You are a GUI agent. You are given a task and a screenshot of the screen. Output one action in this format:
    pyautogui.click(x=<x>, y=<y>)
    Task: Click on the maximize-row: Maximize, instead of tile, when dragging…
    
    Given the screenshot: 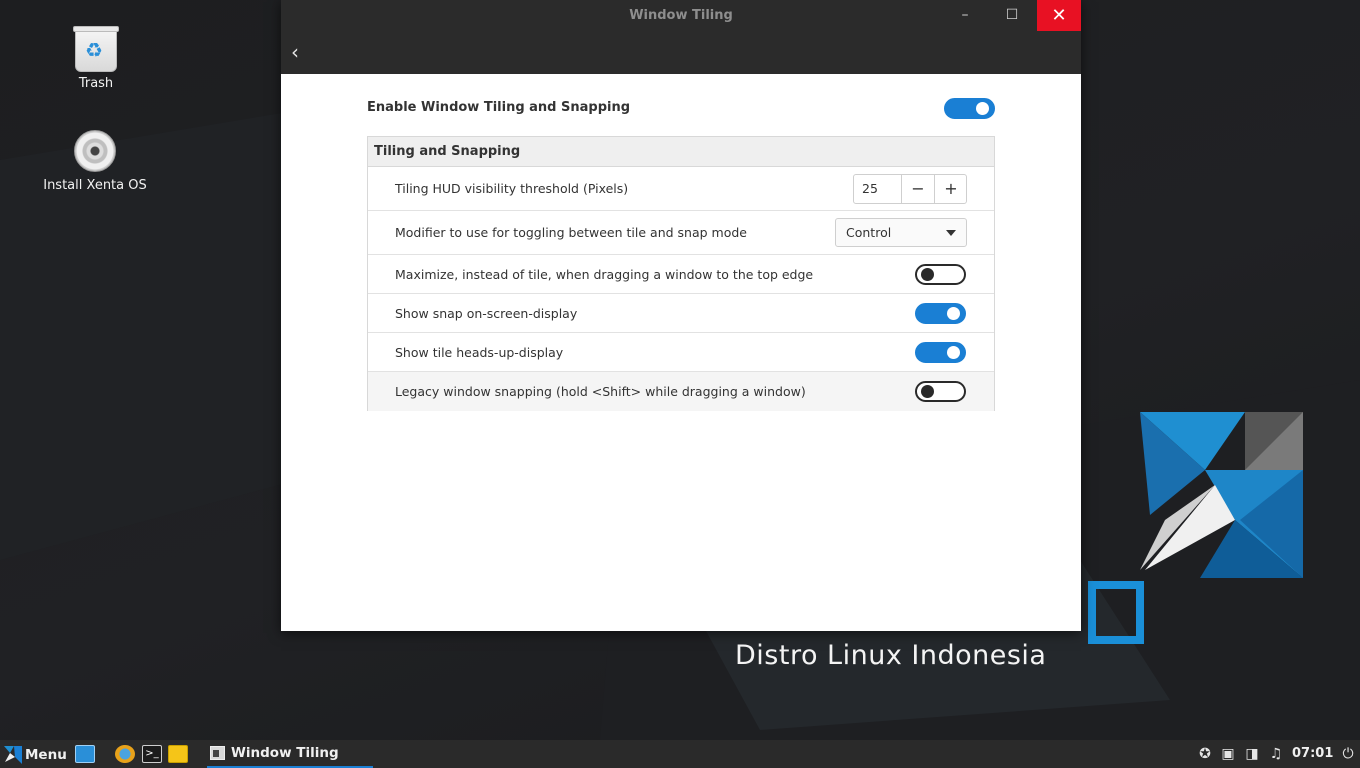 What is the action you would take?
    pyautogui.click(x=681, y=274)
    